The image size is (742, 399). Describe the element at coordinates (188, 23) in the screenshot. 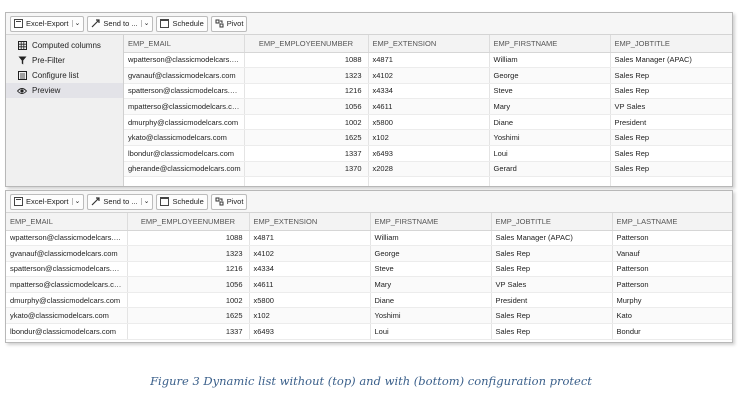

I see `schedule-label: Schedule` at that location.